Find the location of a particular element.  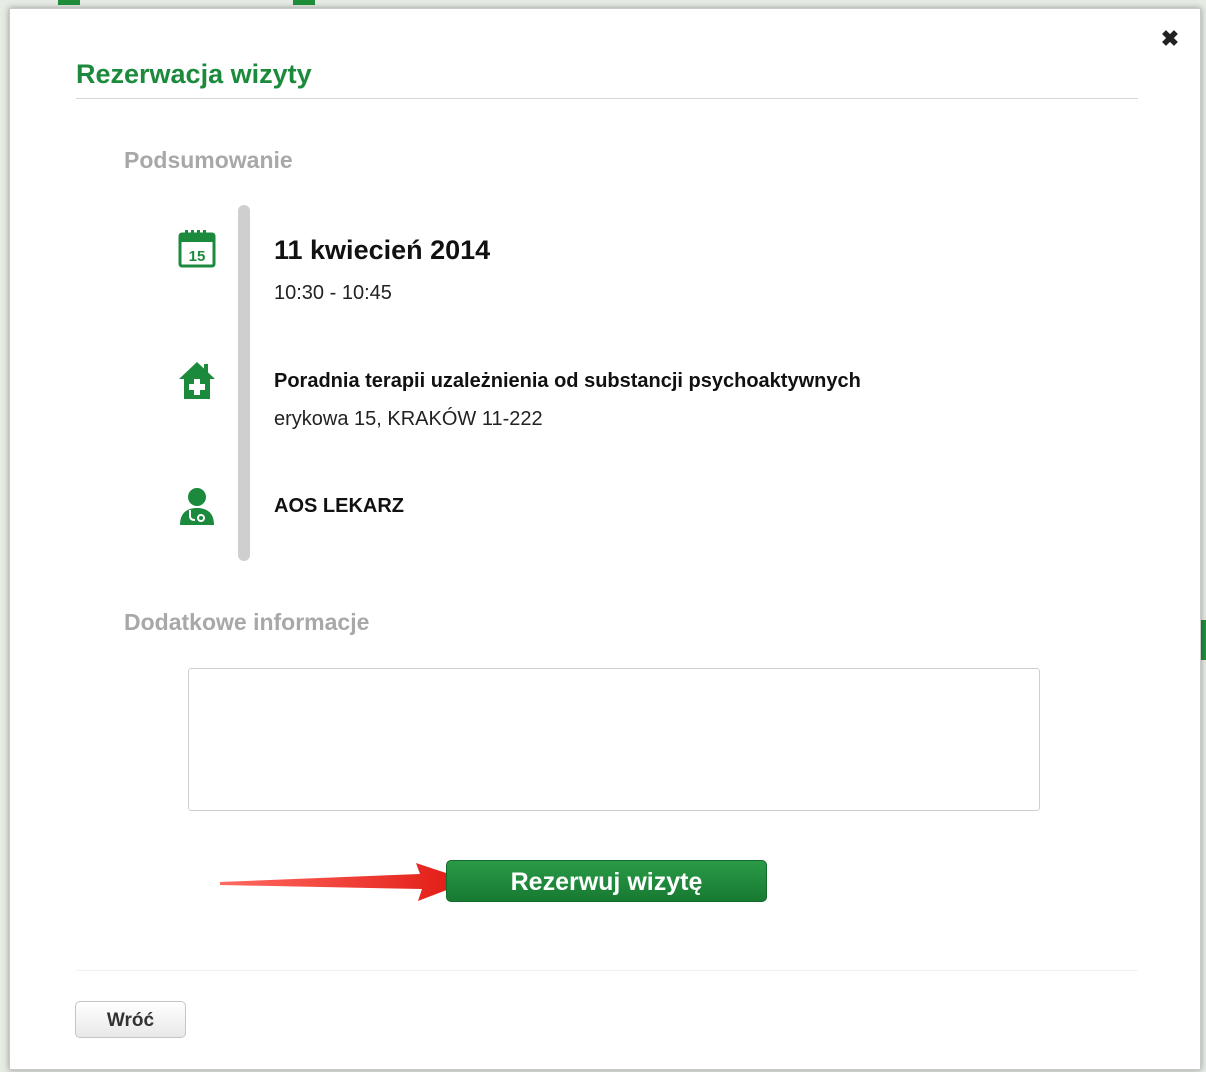

dialog-title: Rezerwacja wizyty is located at coordinates (194, 74).